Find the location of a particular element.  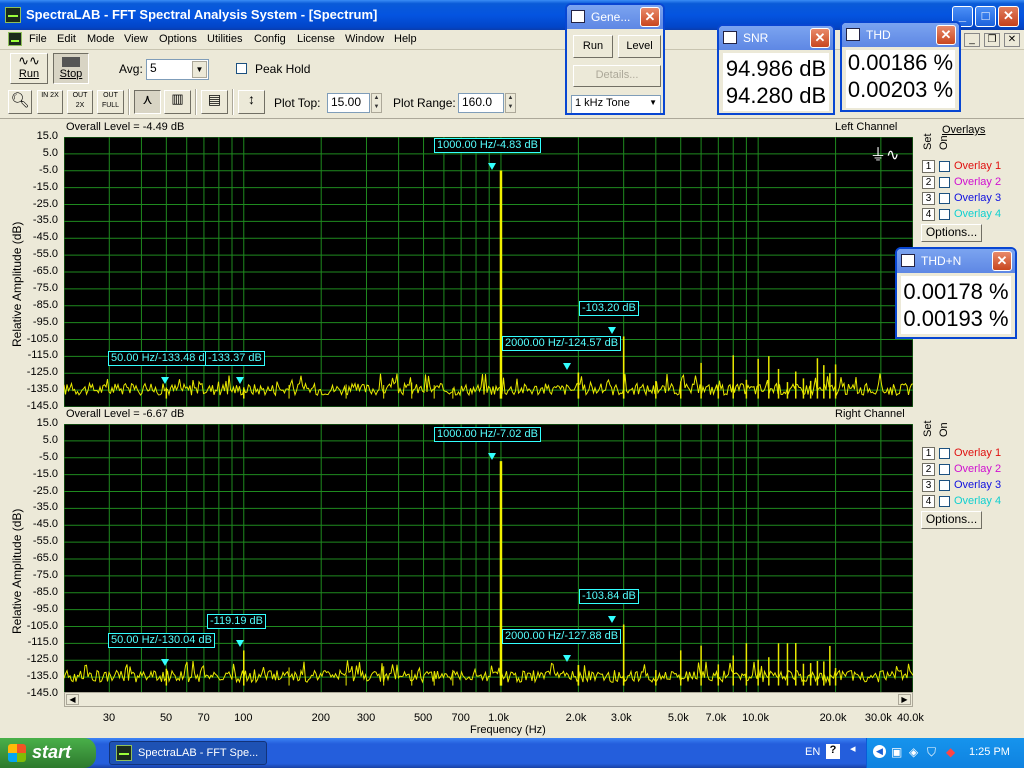

snr-window: SNR ✕ 94.986 dB 94.280 dB is located at coordinates (776, 69).